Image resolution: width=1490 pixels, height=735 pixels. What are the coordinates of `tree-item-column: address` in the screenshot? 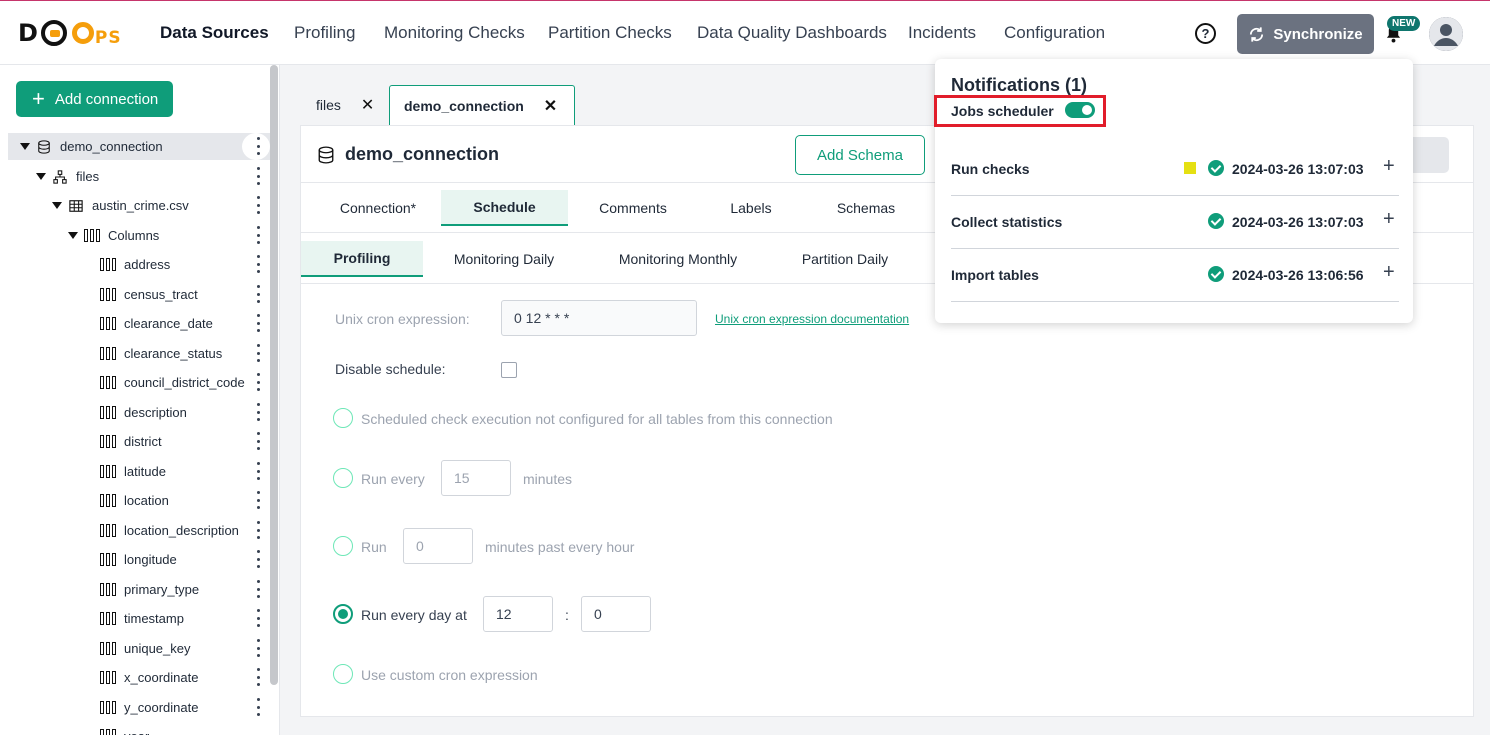 It's located at (139, 264).